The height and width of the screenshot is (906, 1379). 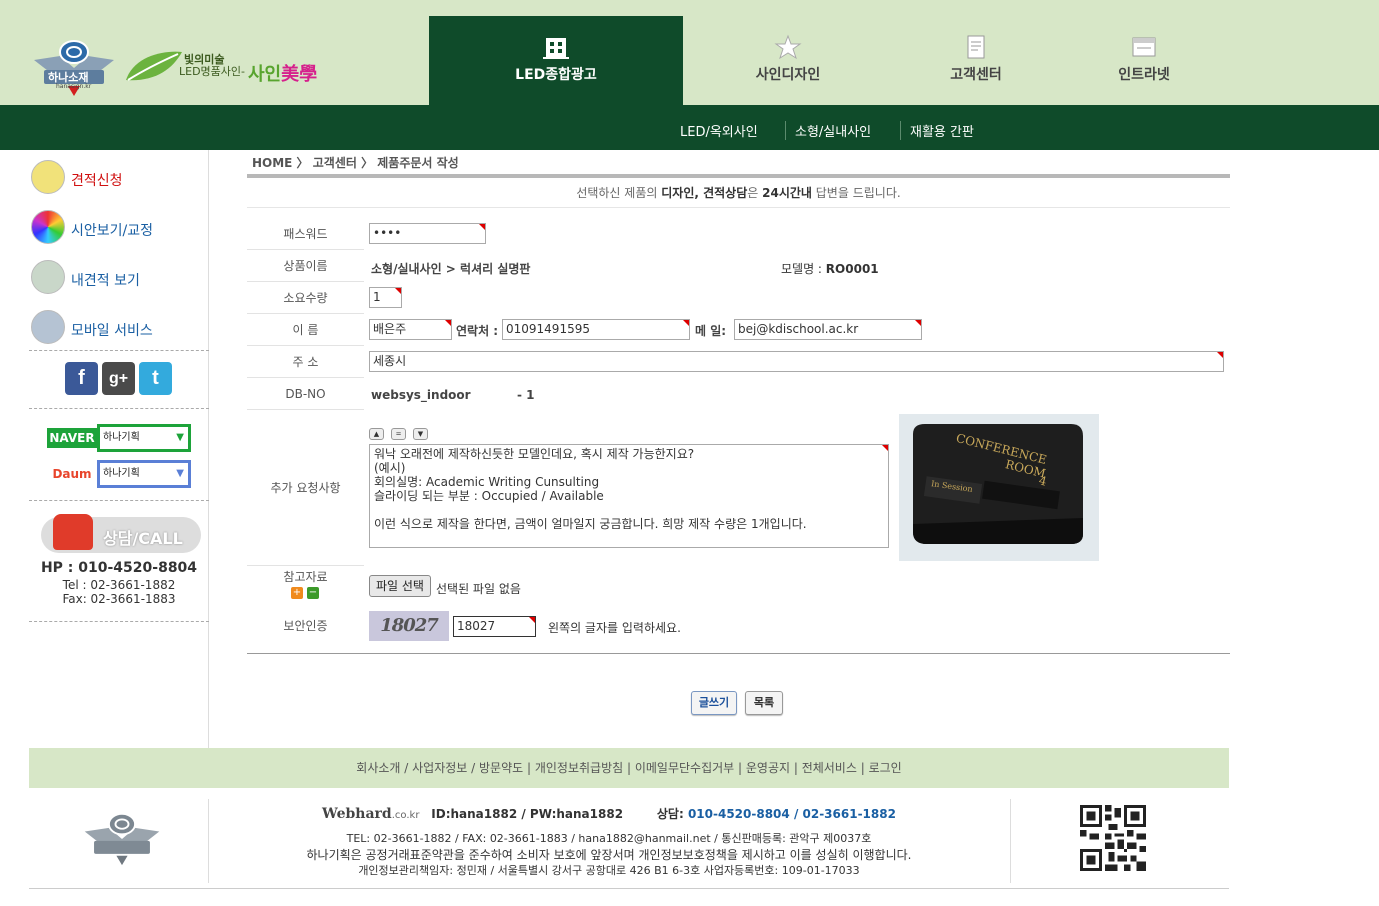 What do you see at coordinates (305, 362) in the screenshot?
I see `address-label: 주 소` at bounding box center [305, 362].